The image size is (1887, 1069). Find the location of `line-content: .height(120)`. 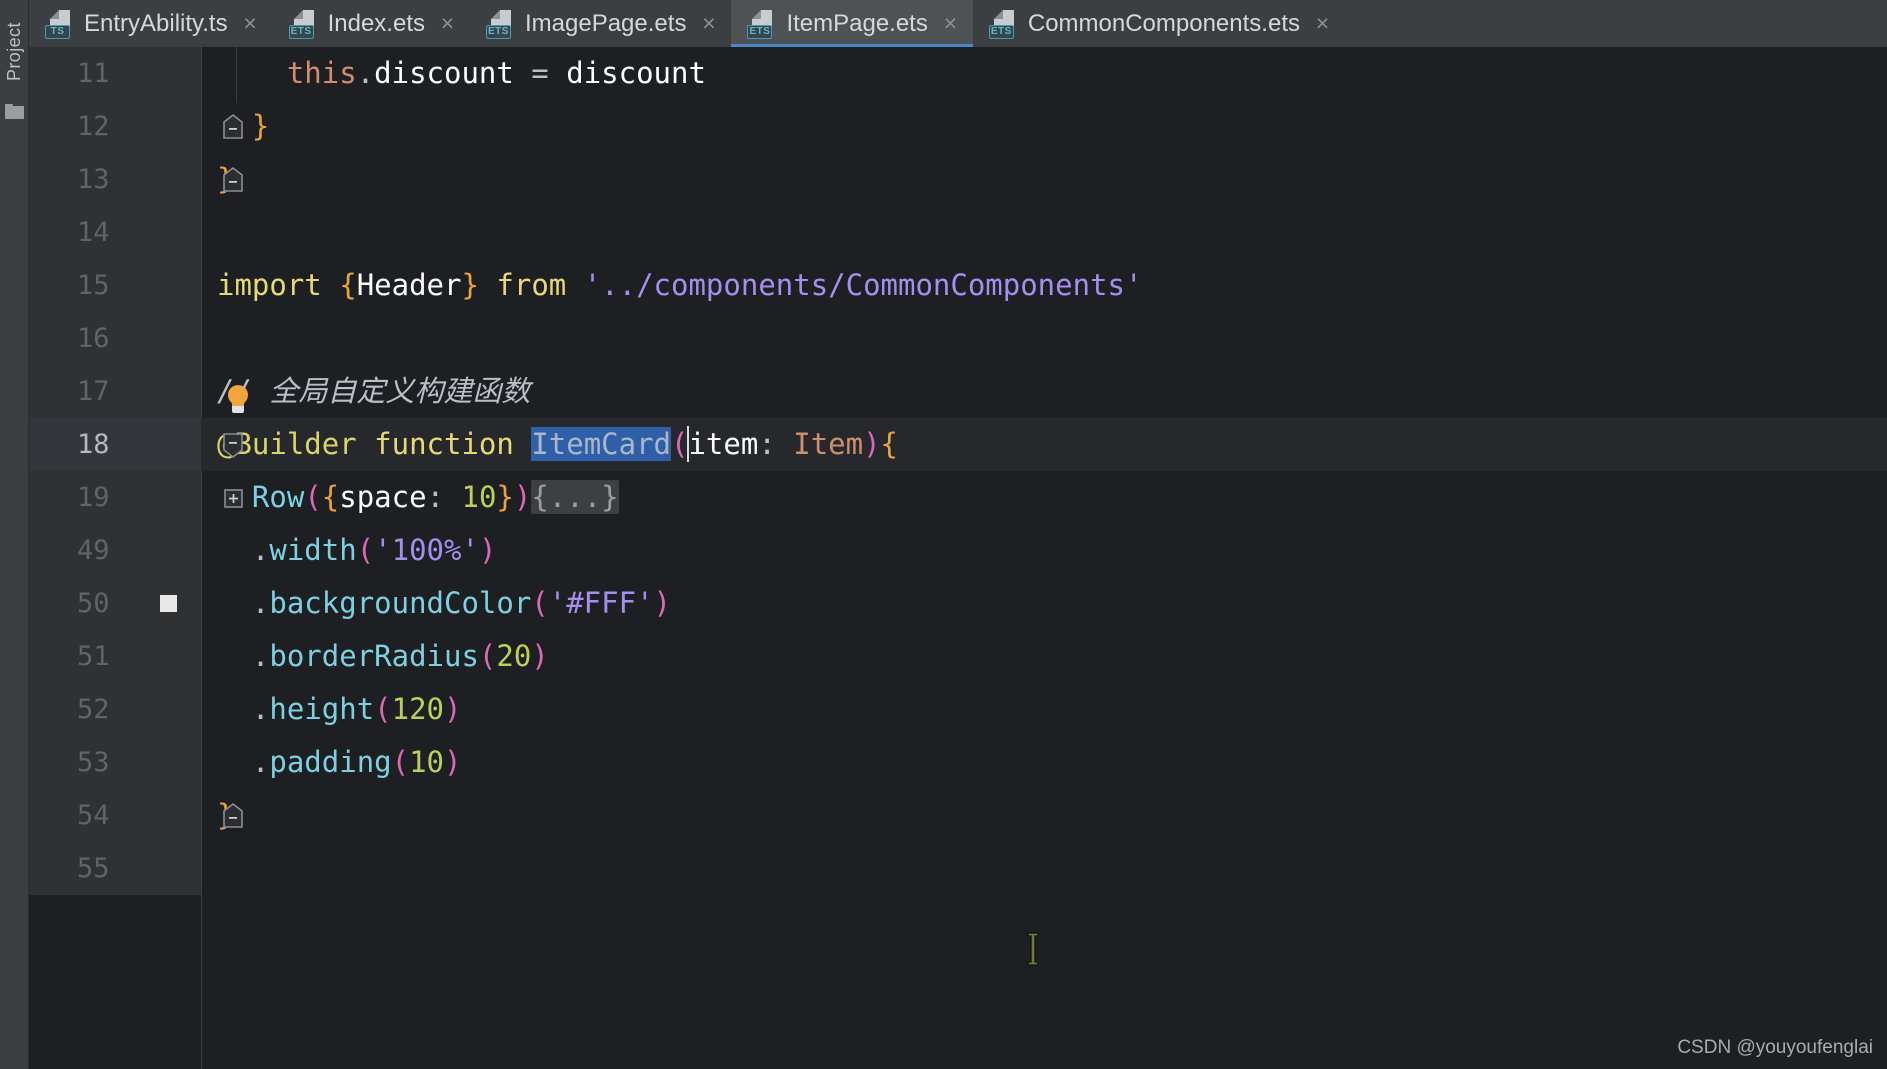

line-content: .height(120) is located at coordinates (356, 709).